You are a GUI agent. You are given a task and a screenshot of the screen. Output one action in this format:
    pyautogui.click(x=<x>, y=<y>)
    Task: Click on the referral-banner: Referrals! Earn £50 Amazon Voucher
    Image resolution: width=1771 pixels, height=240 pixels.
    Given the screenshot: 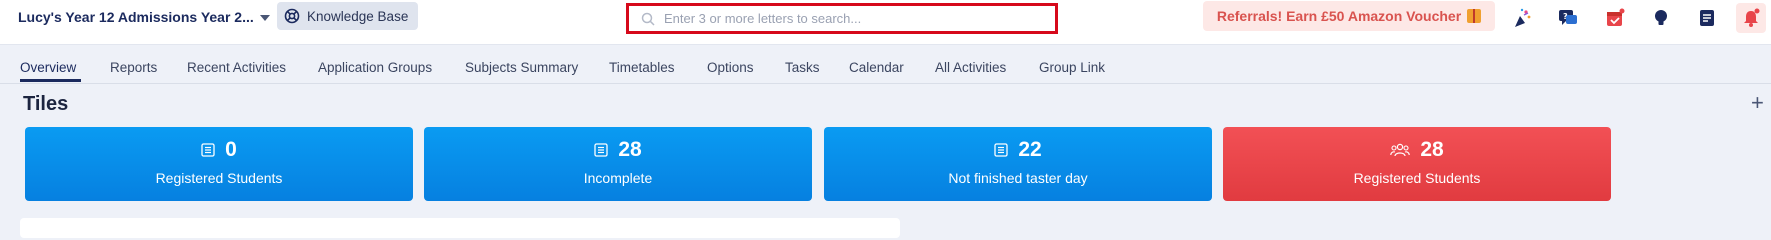 What is the action you would take?
    pyautogui.click(x=1349, y=16)
    